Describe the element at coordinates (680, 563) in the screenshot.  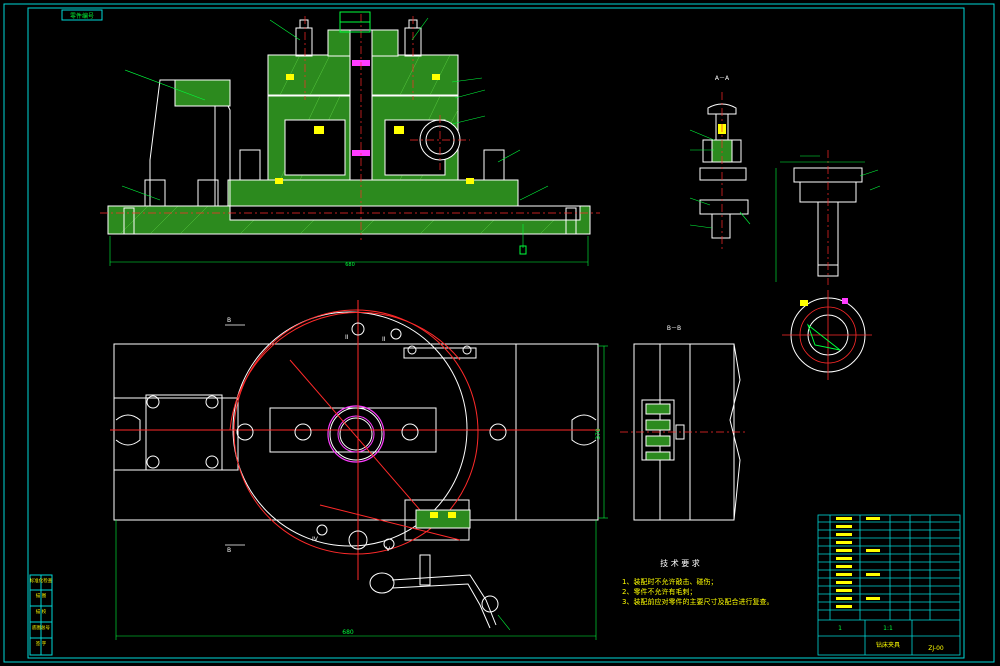
I see `tech-title: 技 术 要 求` at that location.